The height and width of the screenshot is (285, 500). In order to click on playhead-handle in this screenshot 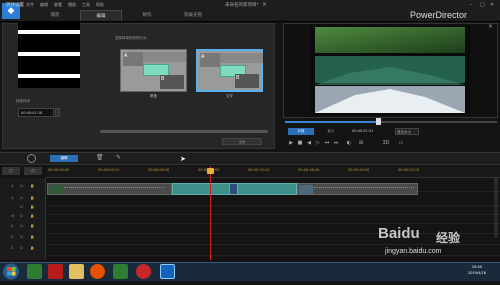, I will do `click(210, 171)`.